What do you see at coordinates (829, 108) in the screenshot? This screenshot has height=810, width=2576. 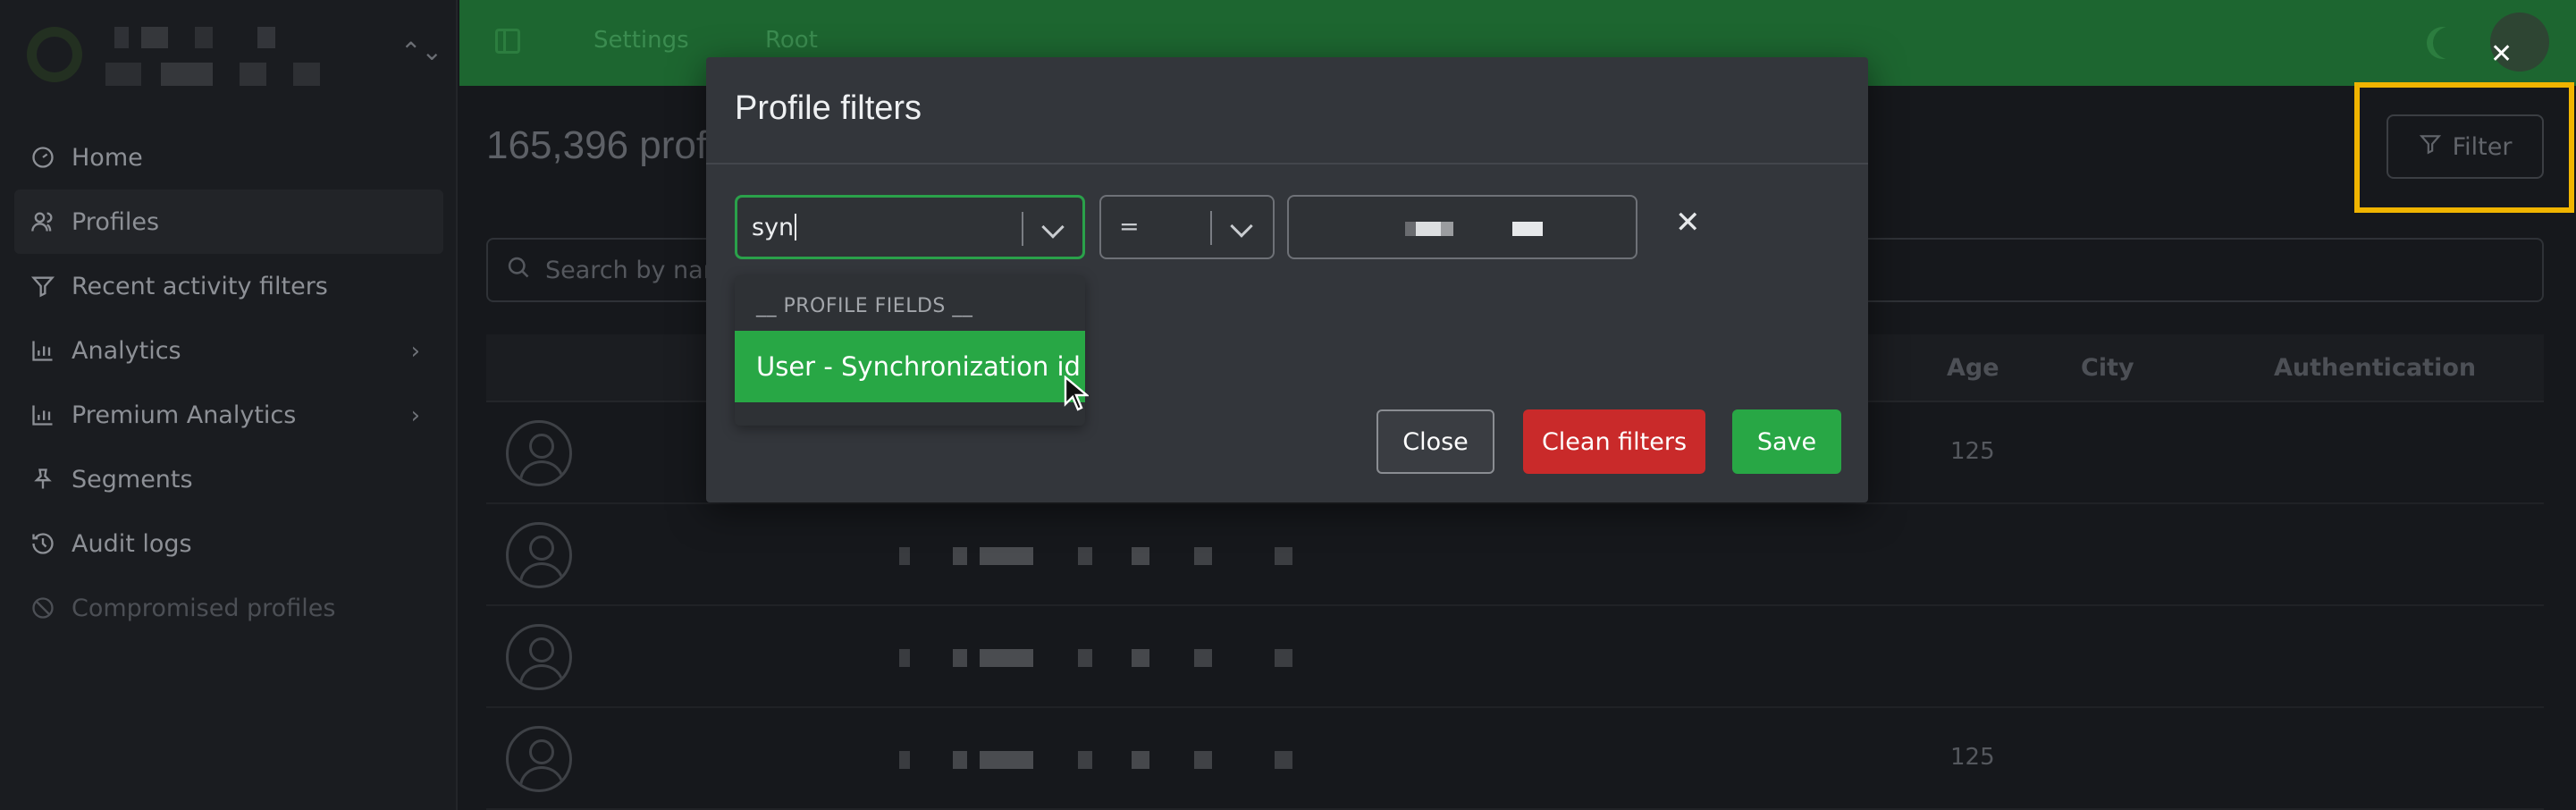 I see `modal-title: Profile filters` at bounding box center [829, 108].